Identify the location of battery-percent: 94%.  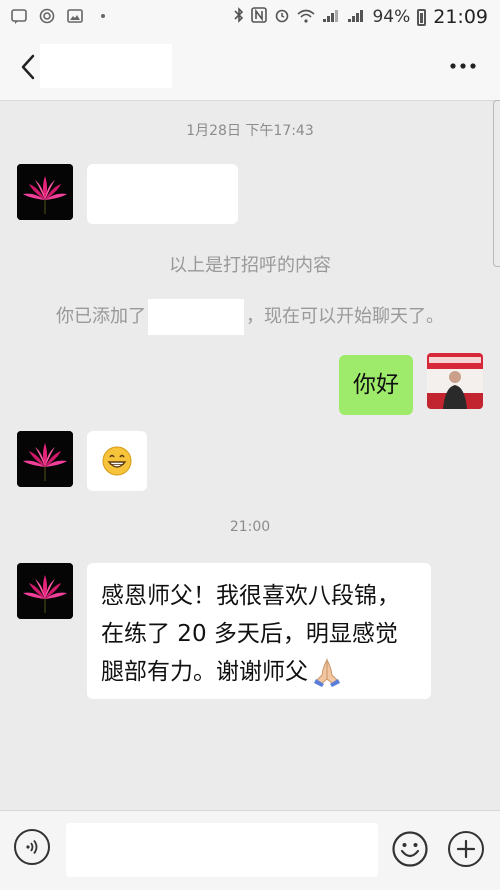
(391, 17).